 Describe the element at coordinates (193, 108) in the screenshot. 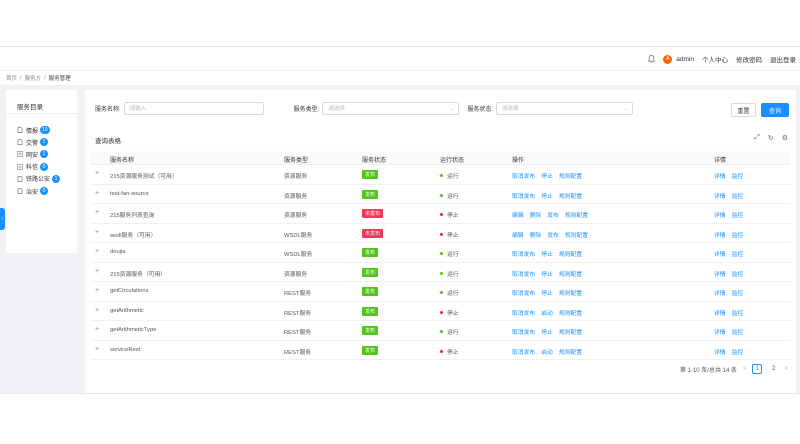

I see `service-name-input: 请输入` at that location.